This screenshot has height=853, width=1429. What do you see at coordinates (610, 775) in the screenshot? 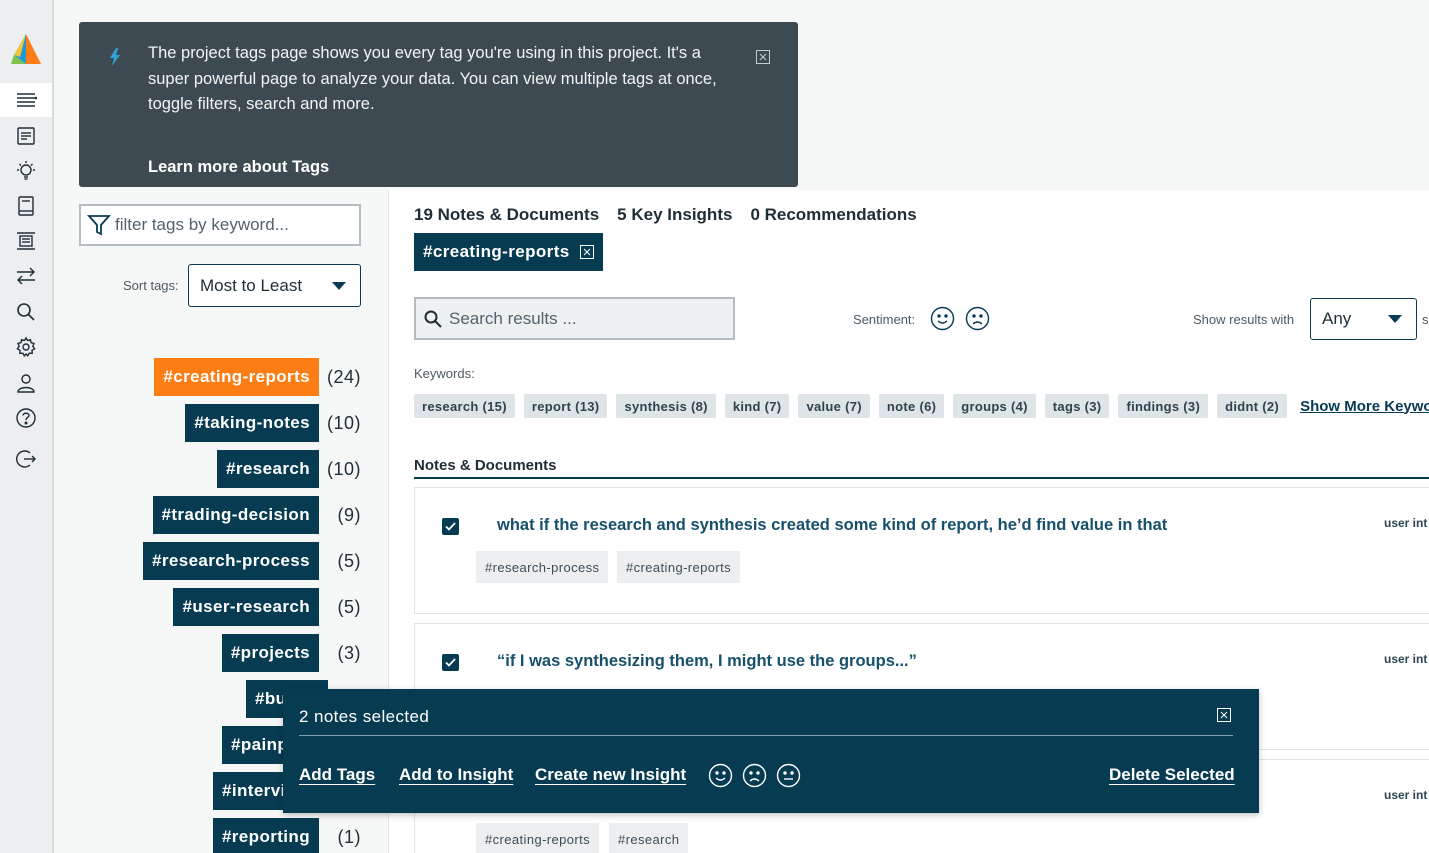
I see `create-new-insight-button: Create new Insight` at bounding box center [610, 775].